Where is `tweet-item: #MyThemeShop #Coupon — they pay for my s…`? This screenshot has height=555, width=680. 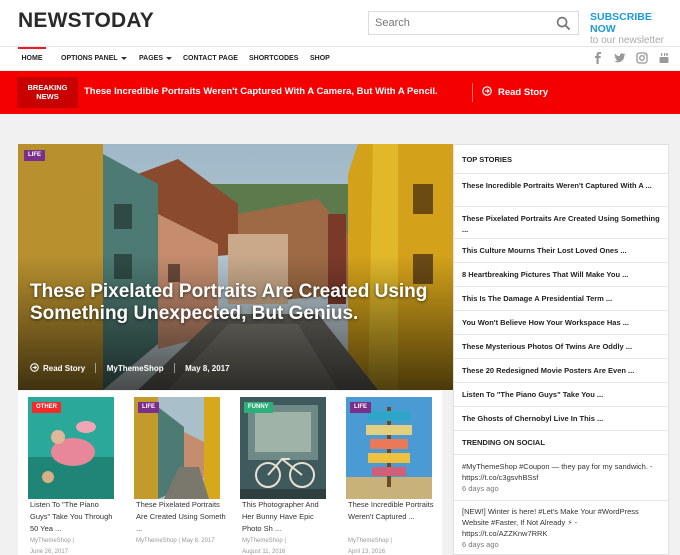 tweet-item: #MyThemeShop #Coupon — they pay for my s… is located at coordinates (562, 477).